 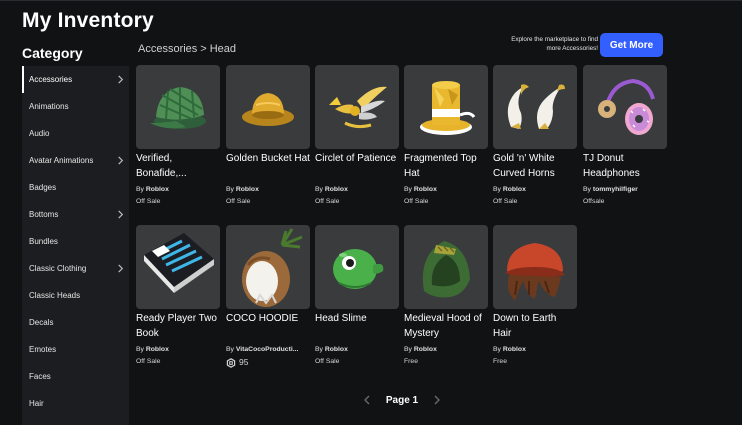 I want to click on item-name: Medieval Hood of Mystery, so click(x=443, y=326).